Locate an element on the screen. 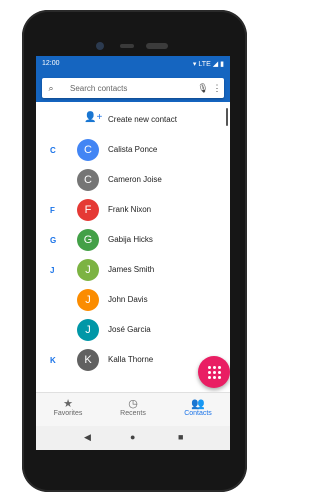  list-item: F F Frank Nixon is located at coordinates (133, 211).